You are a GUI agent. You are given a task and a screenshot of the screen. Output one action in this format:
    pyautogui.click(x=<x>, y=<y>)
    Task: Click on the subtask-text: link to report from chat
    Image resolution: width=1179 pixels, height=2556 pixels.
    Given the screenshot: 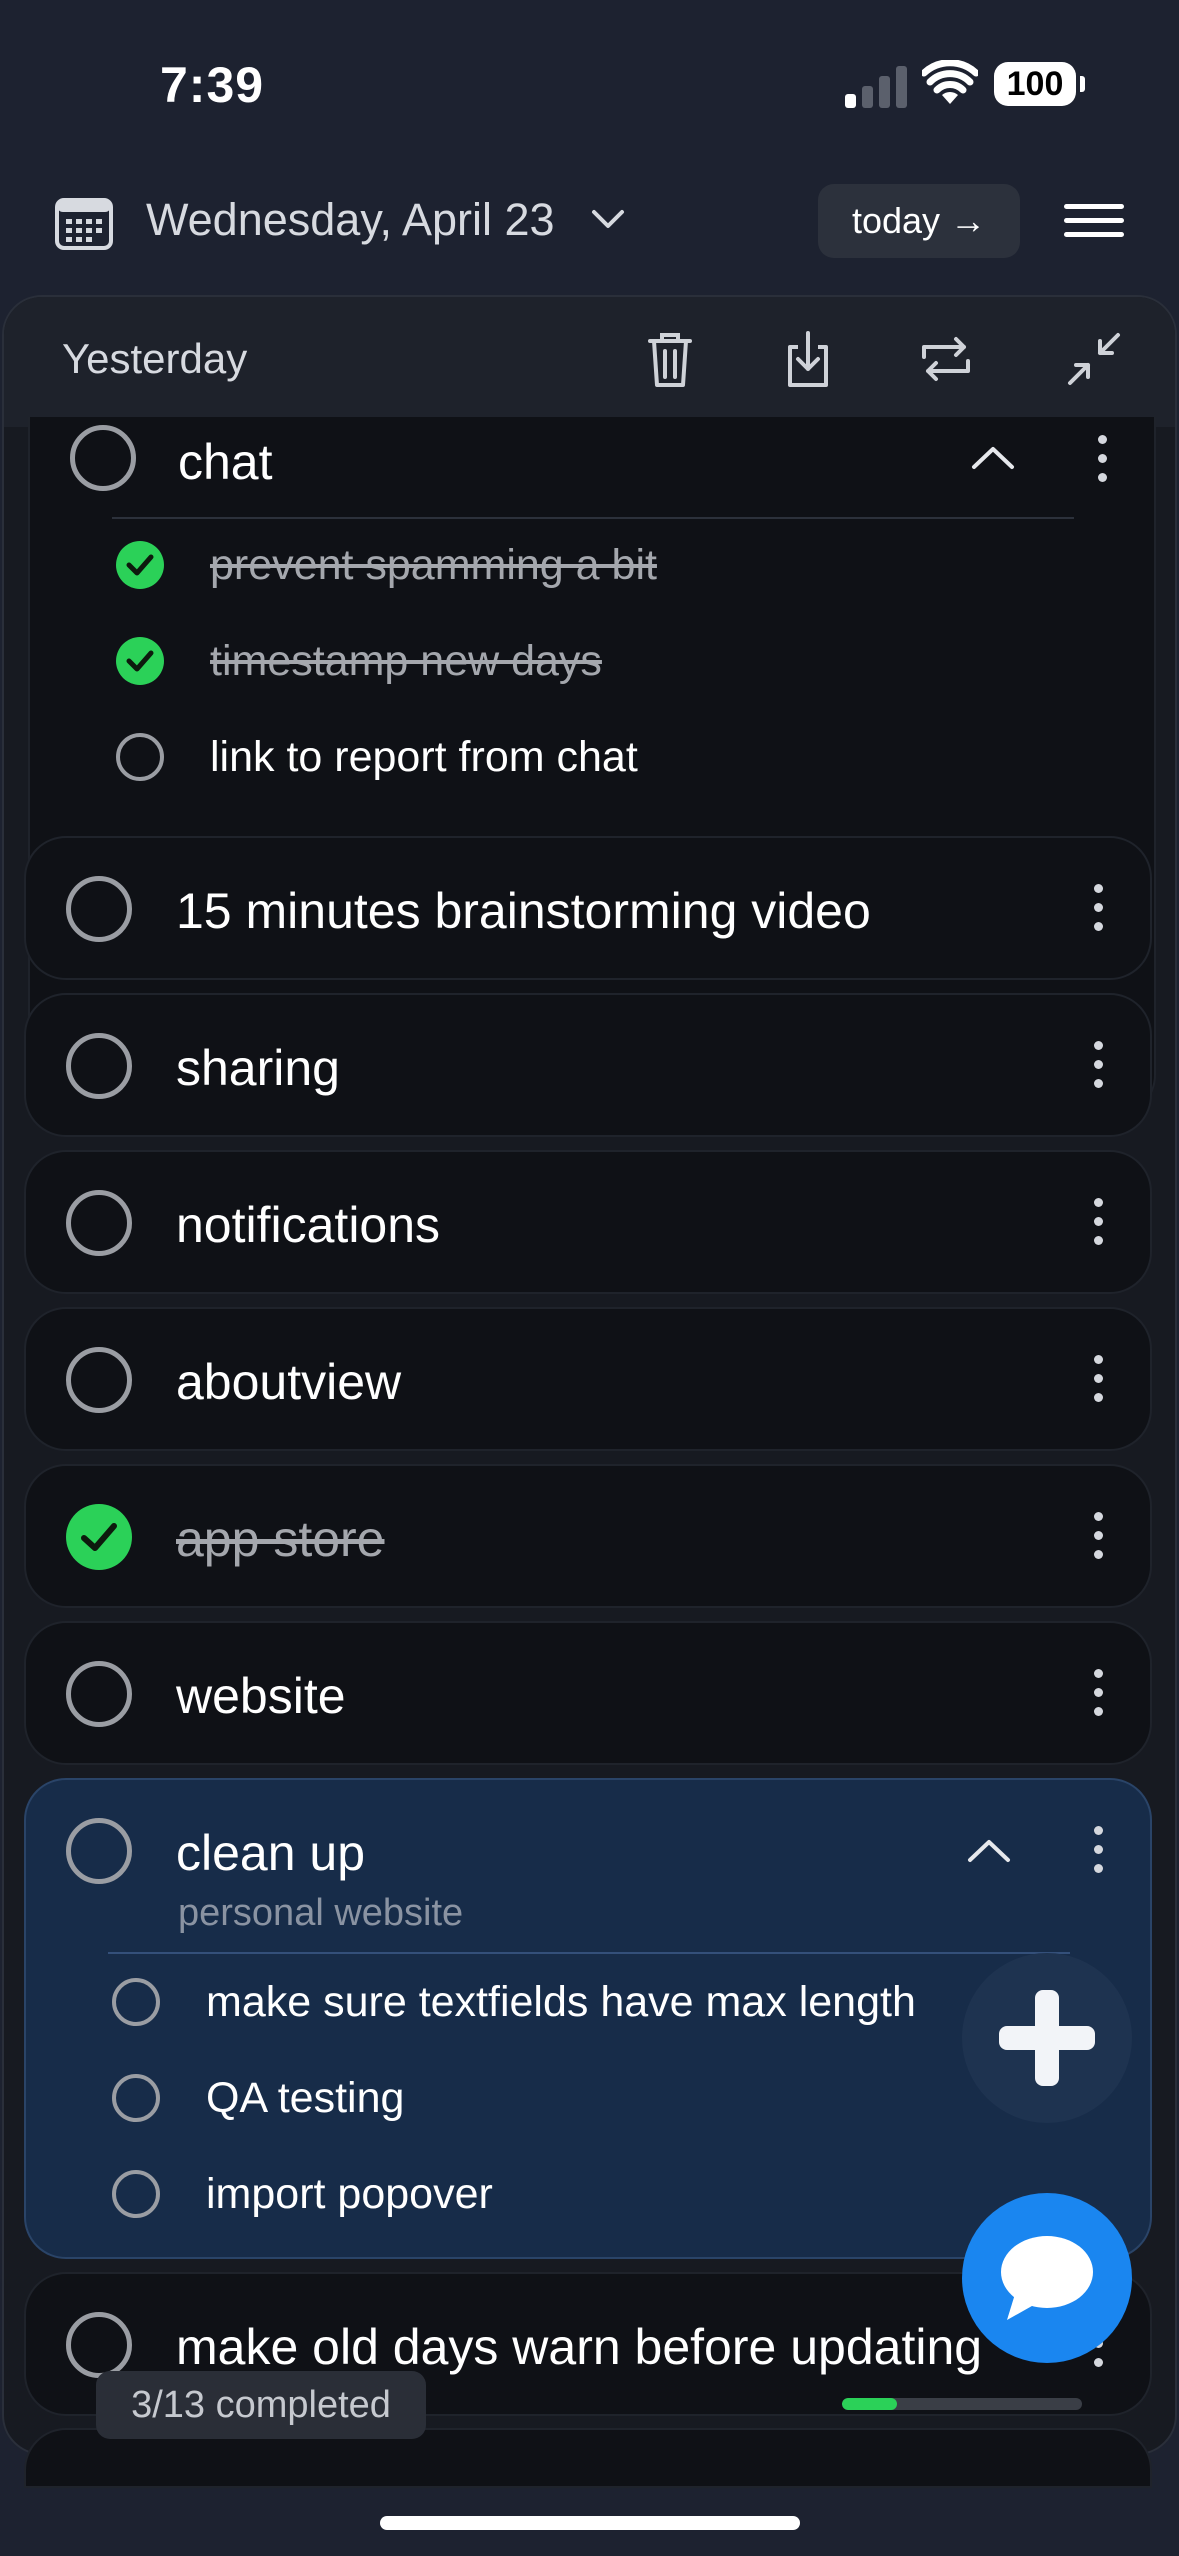 What is the action you would take?
    pyautogui.click(x=424, y=757)
    